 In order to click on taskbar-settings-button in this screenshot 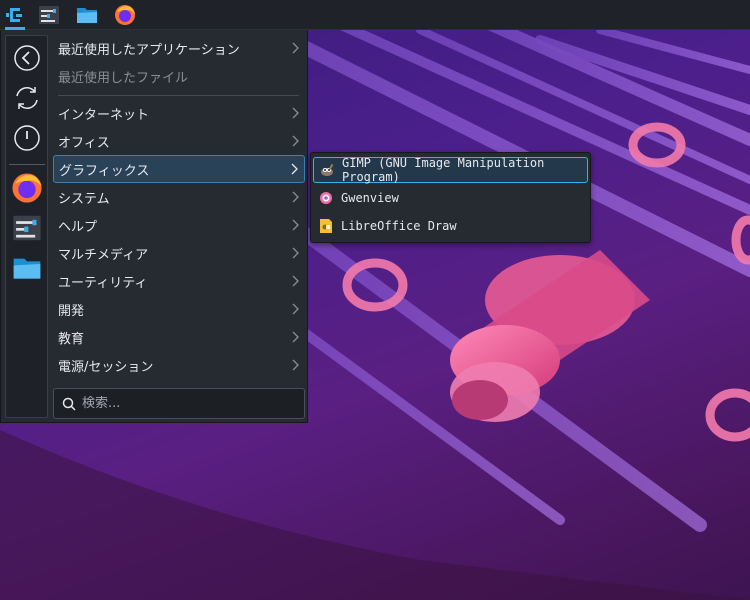, I will do `click(49, 15)`.